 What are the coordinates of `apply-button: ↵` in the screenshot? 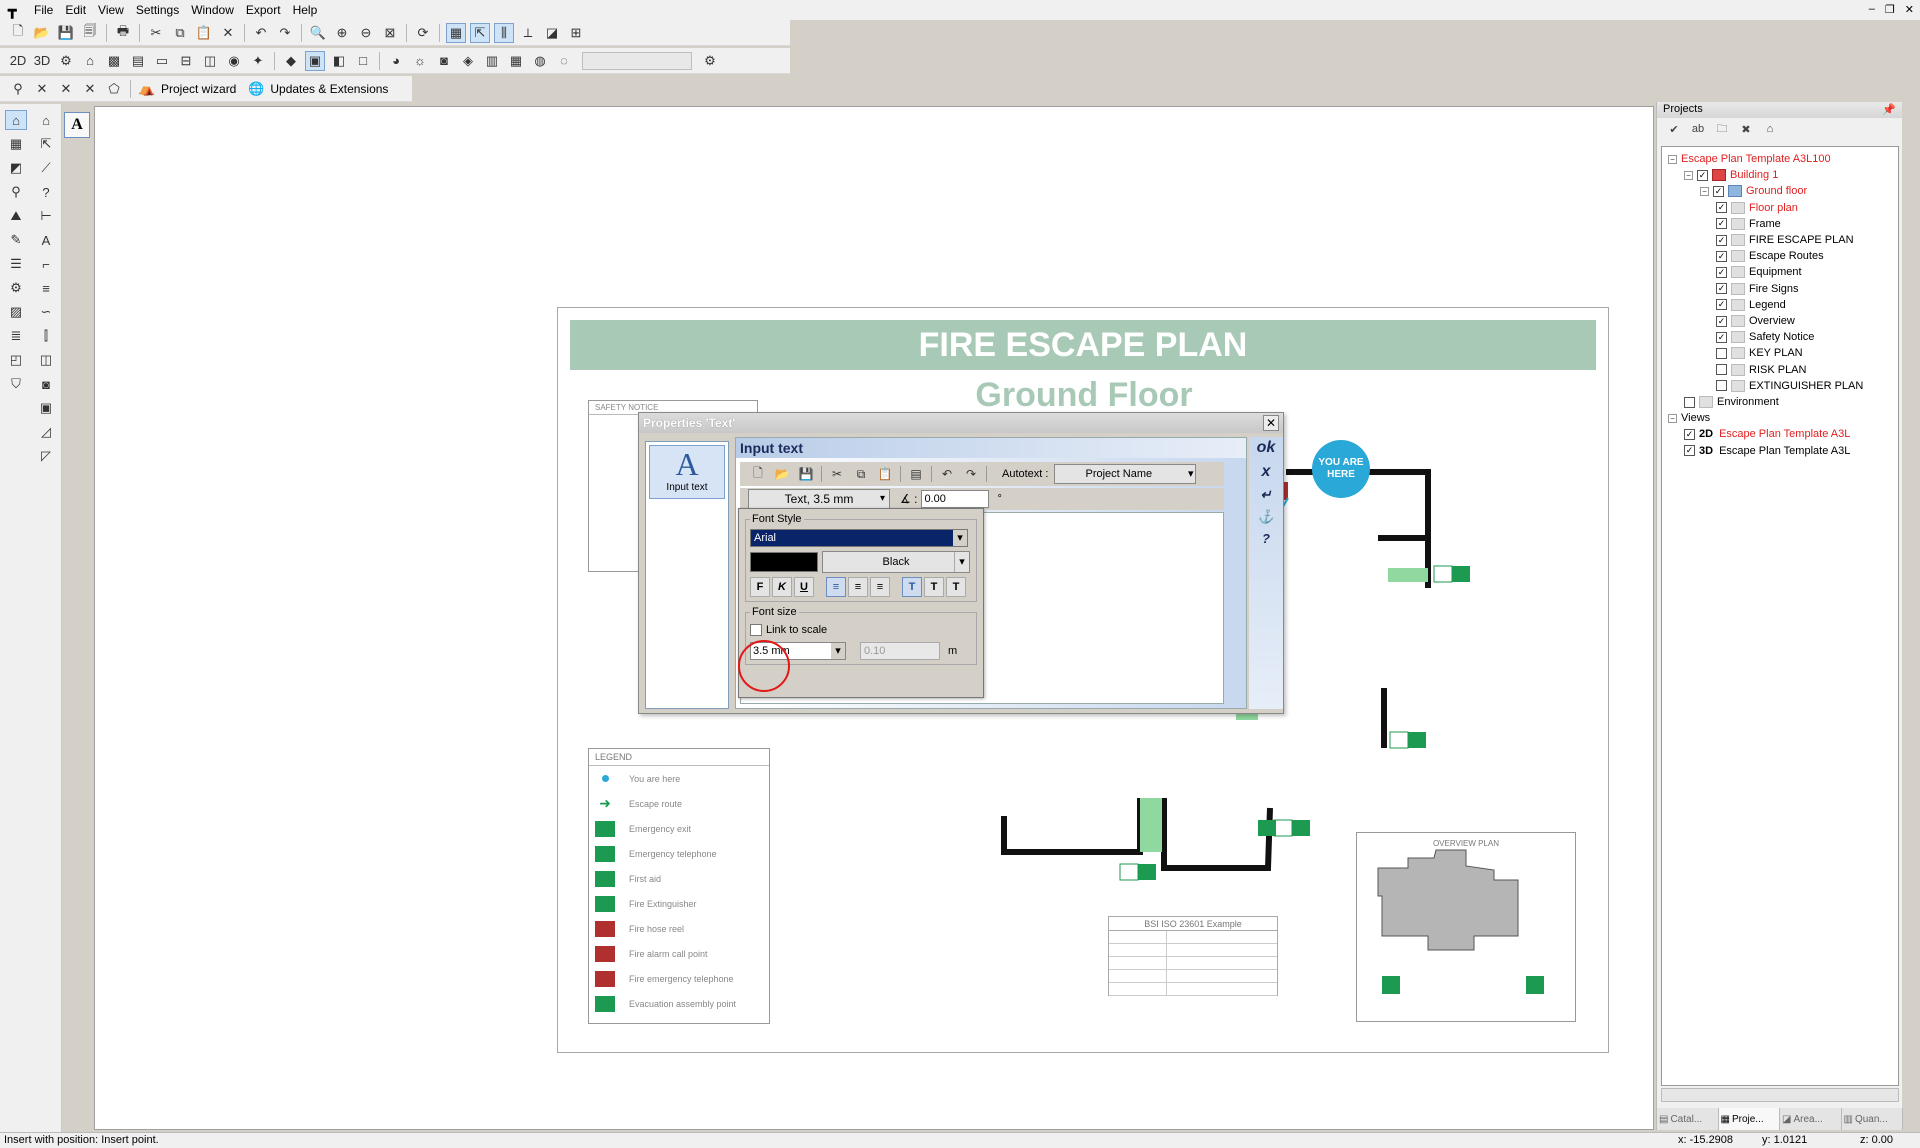 It's located at (1266, 495).